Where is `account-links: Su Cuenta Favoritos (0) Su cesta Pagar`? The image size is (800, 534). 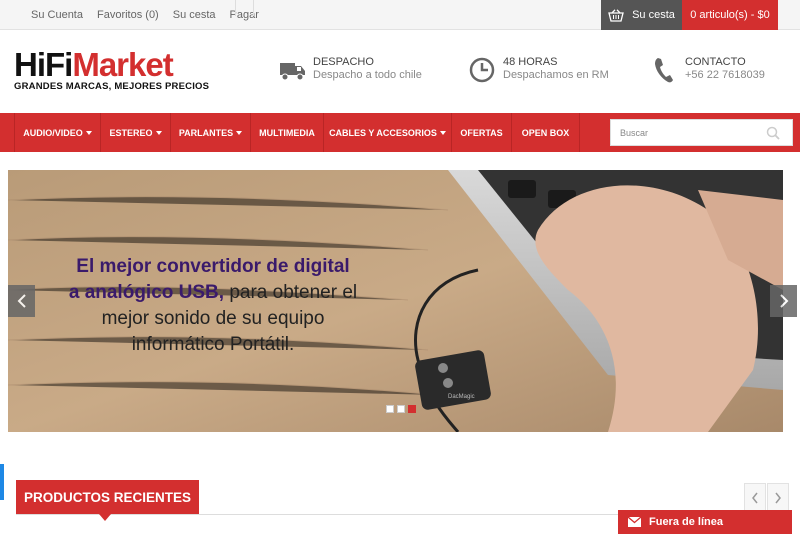 account-links: Su Cuenta Favoritos (0) Su cesta Pagar is located at coordinates (145, 15).